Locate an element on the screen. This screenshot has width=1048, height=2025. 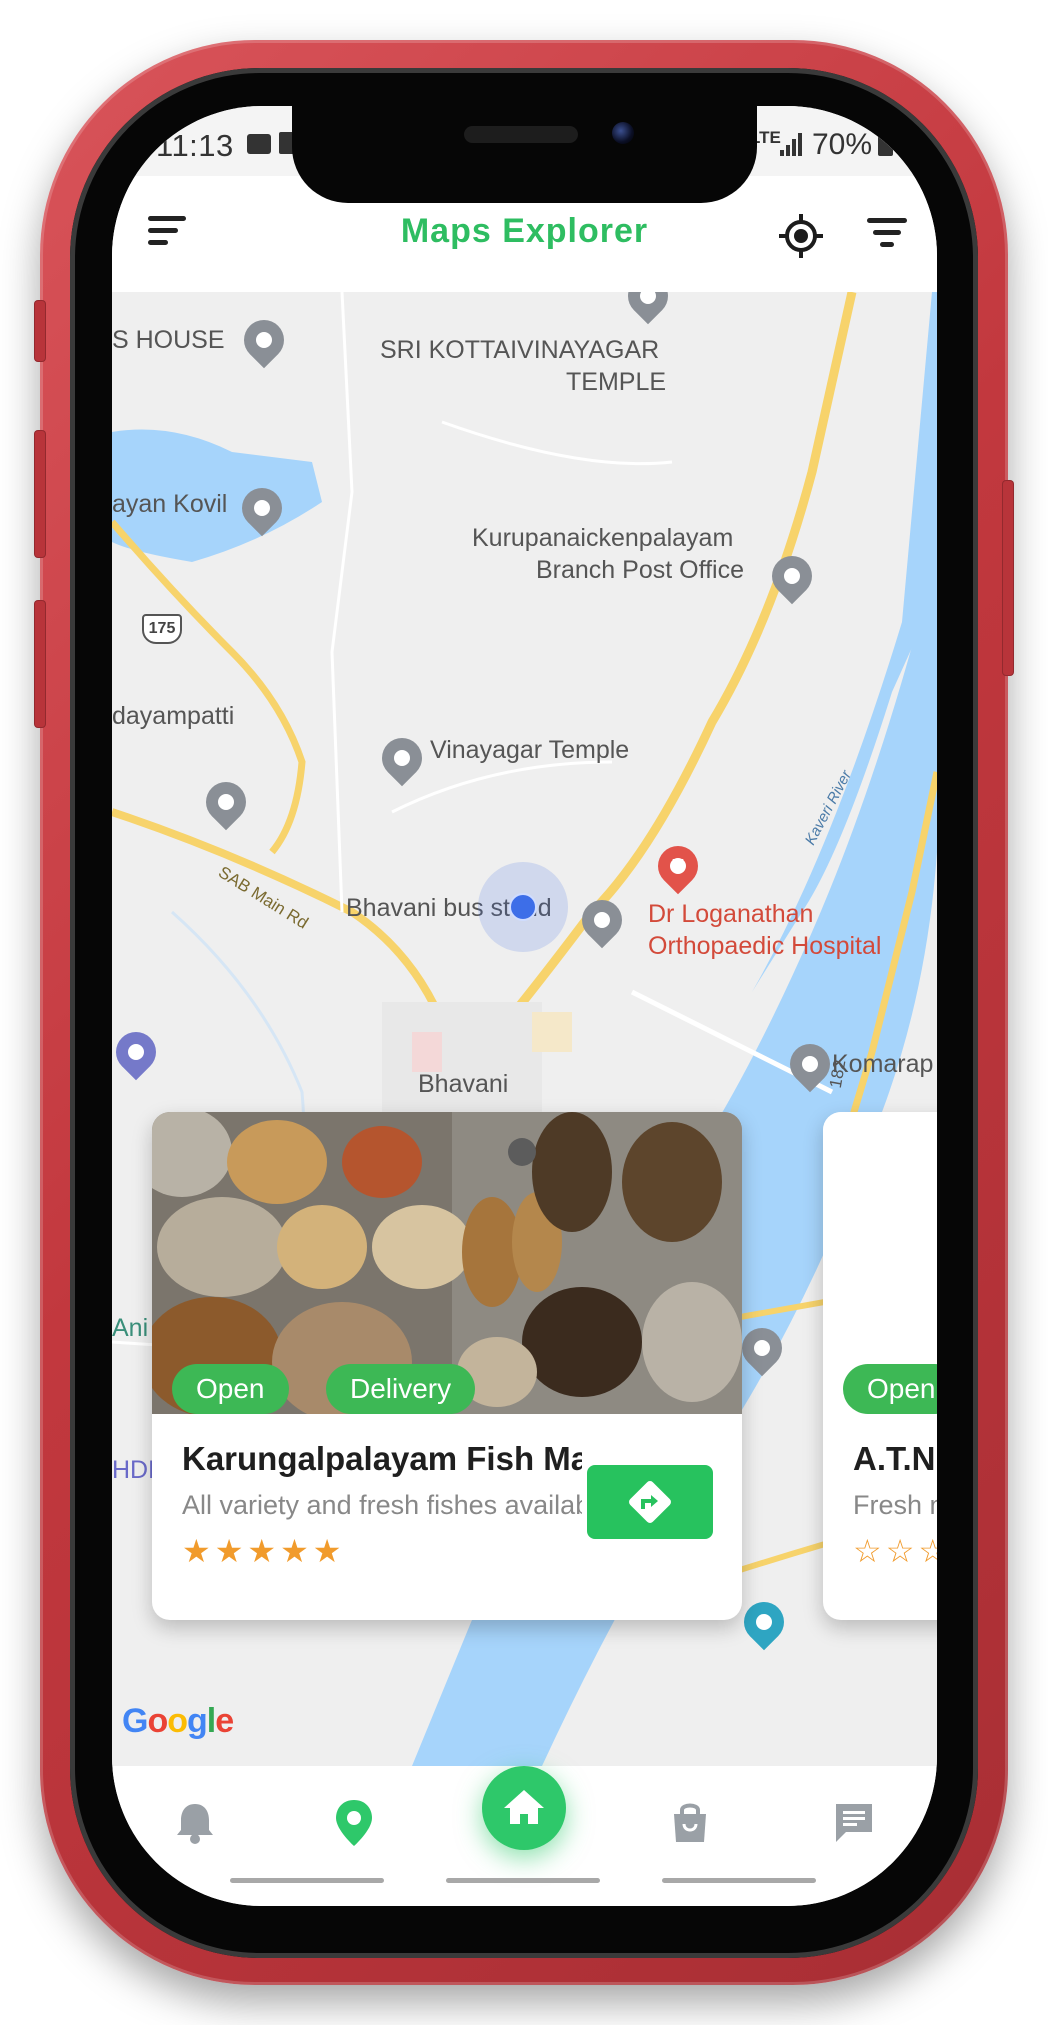
shopping-bag-icon is located at coordinates (690, 1822).